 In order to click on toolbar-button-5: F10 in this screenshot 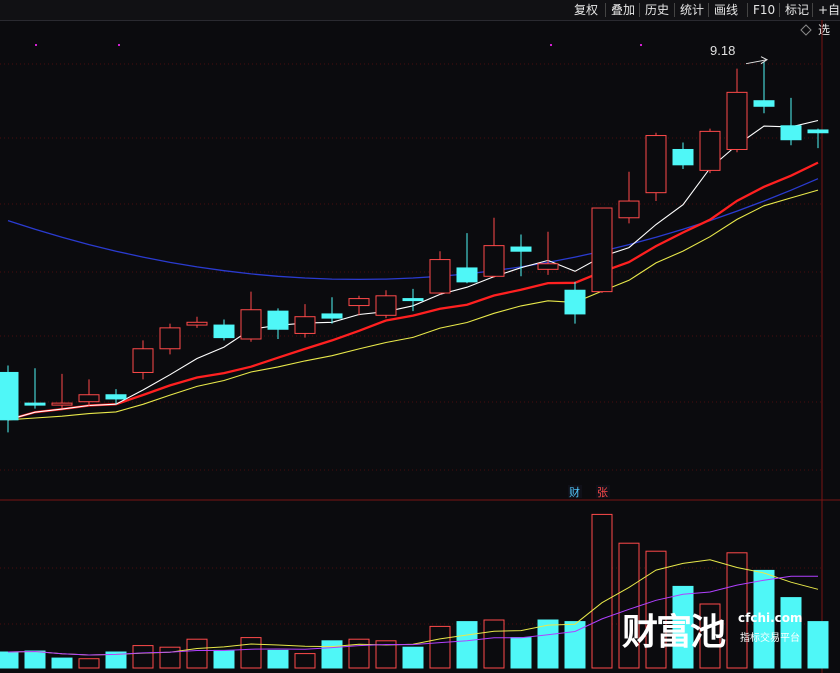, I will do `click(764, 10)`.